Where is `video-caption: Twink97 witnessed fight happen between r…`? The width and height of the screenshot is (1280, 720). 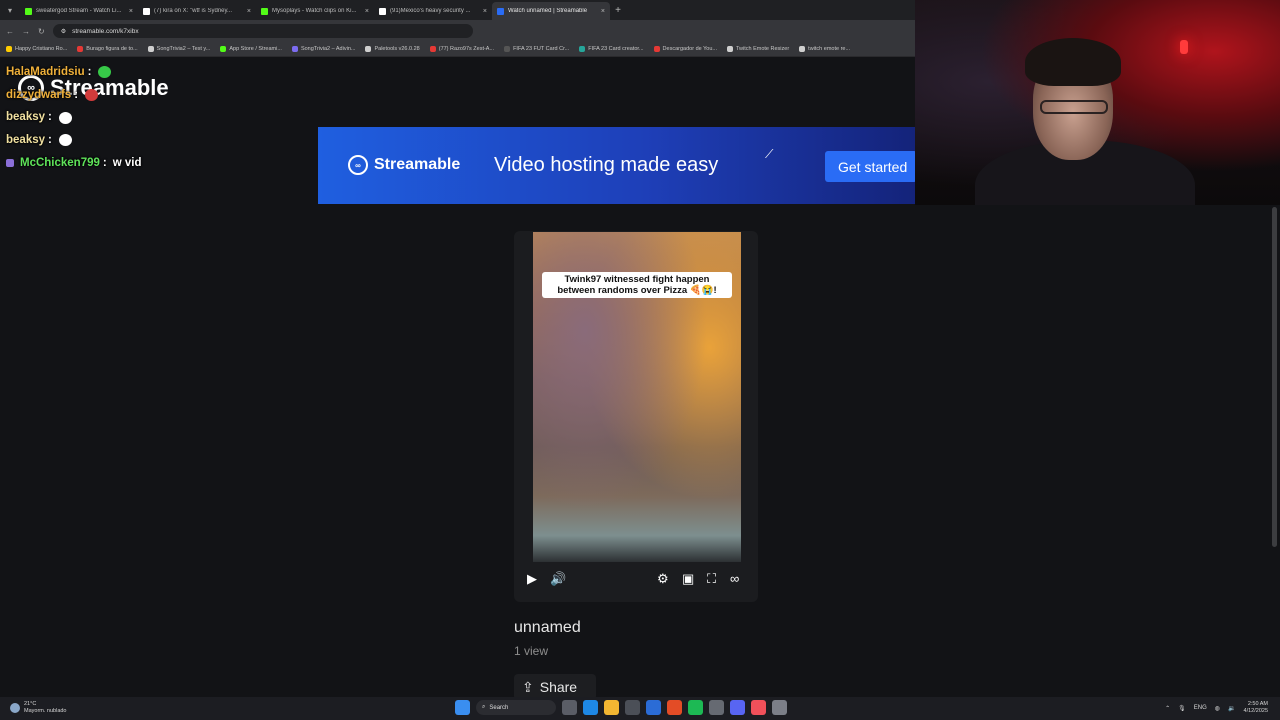 video-caption: Twink97 witnessed fight happen between r… is located at coordinates (637, 285).